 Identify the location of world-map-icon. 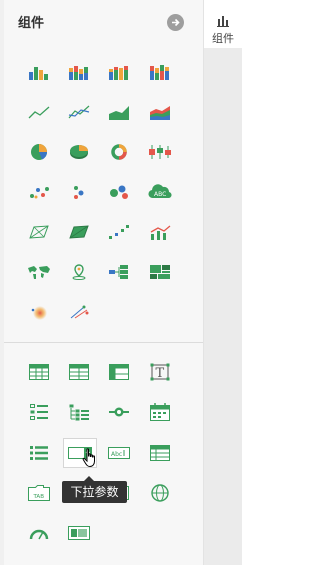
(39, 272).